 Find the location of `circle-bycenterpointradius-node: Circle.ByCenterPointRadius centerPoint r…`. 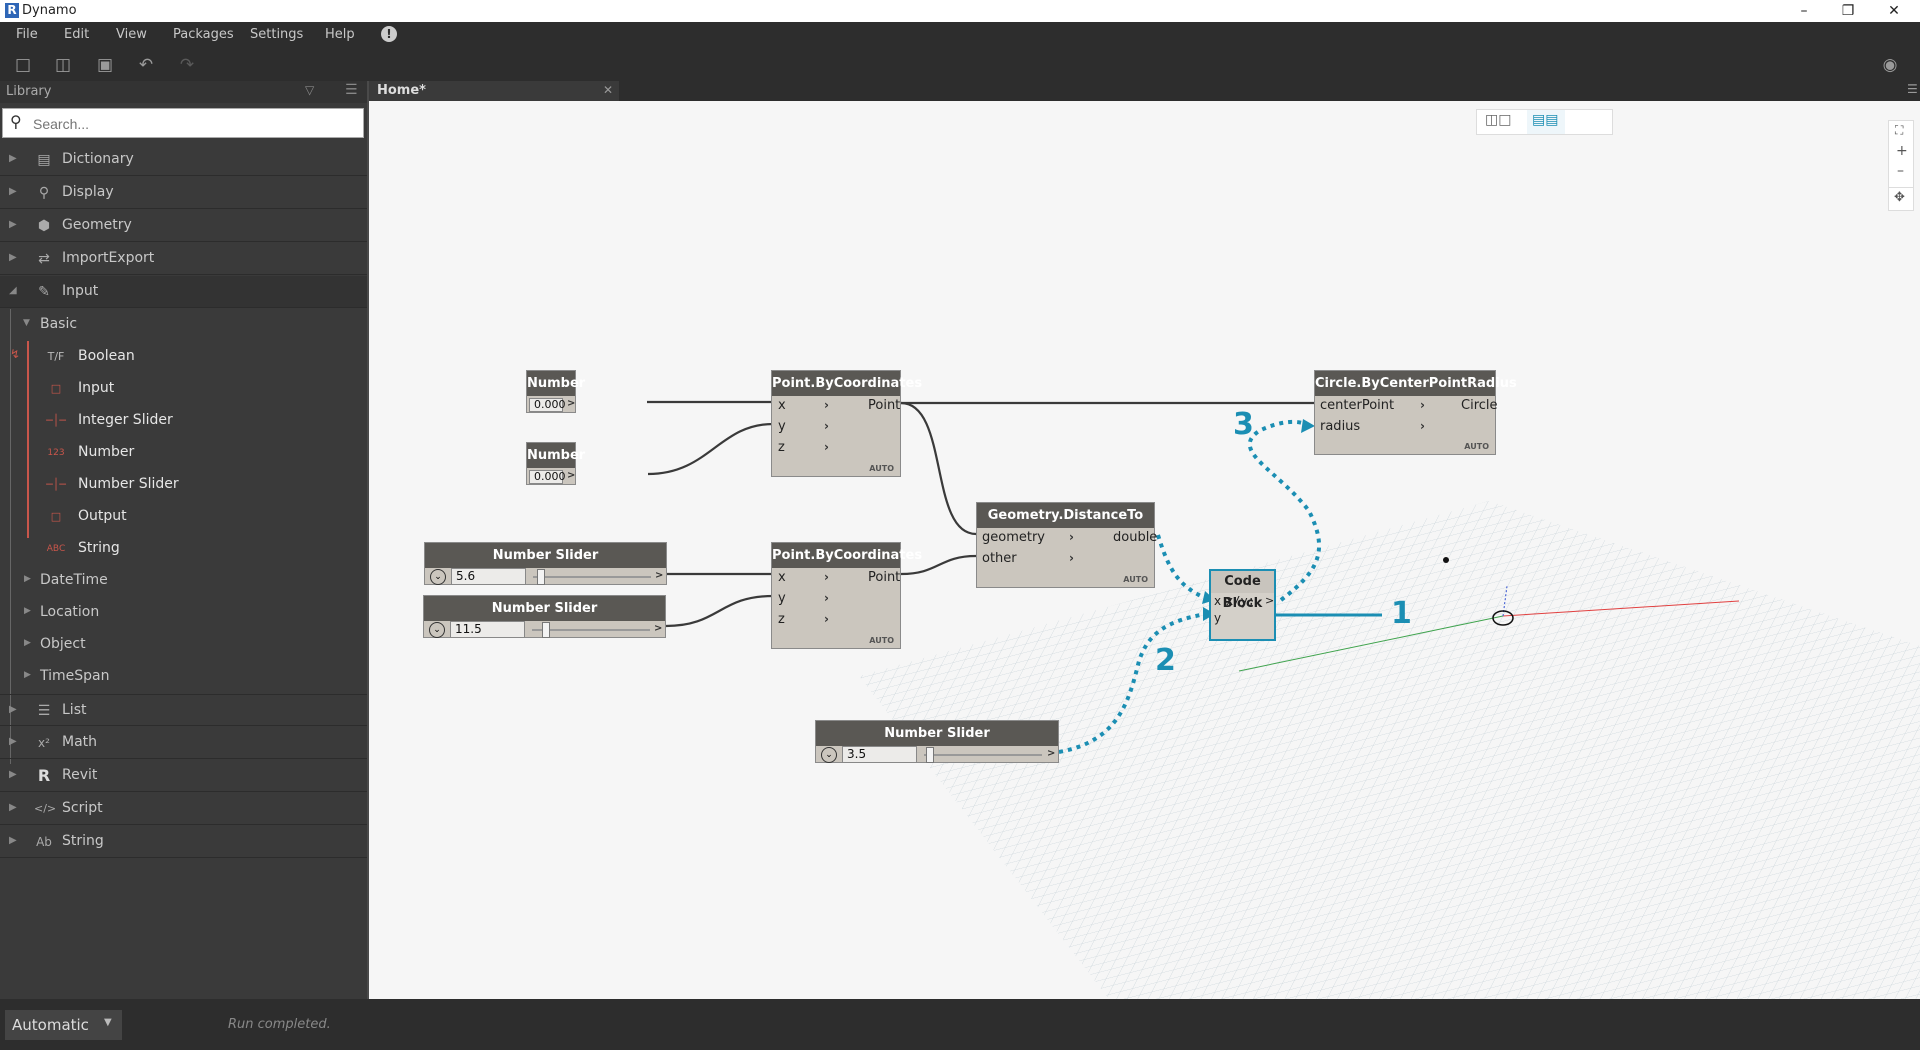

circle-bycenterpointradius-node: Circle.ByCenterPointRadius centerPoint r… is located at coordinates (1415, 412).